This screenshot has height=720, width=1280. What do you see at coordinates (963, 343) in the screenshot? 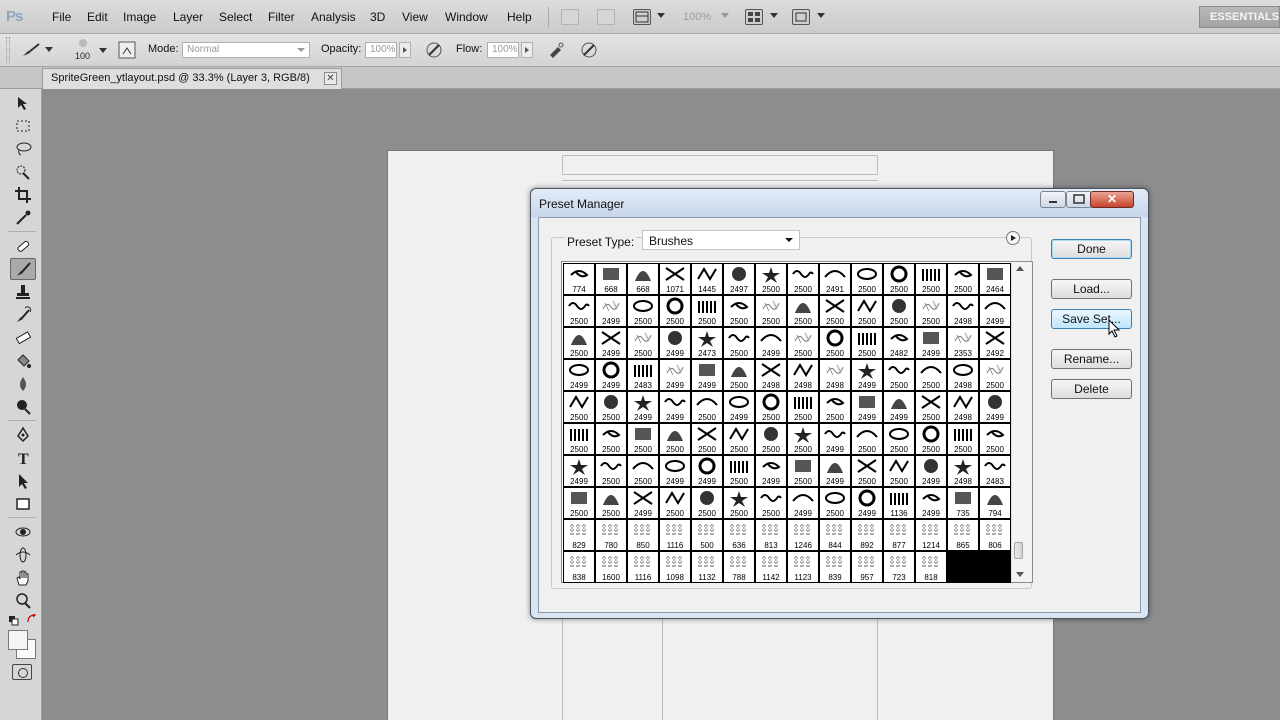
I see `brush-preset: 2353` at bounding box center [963, 343].